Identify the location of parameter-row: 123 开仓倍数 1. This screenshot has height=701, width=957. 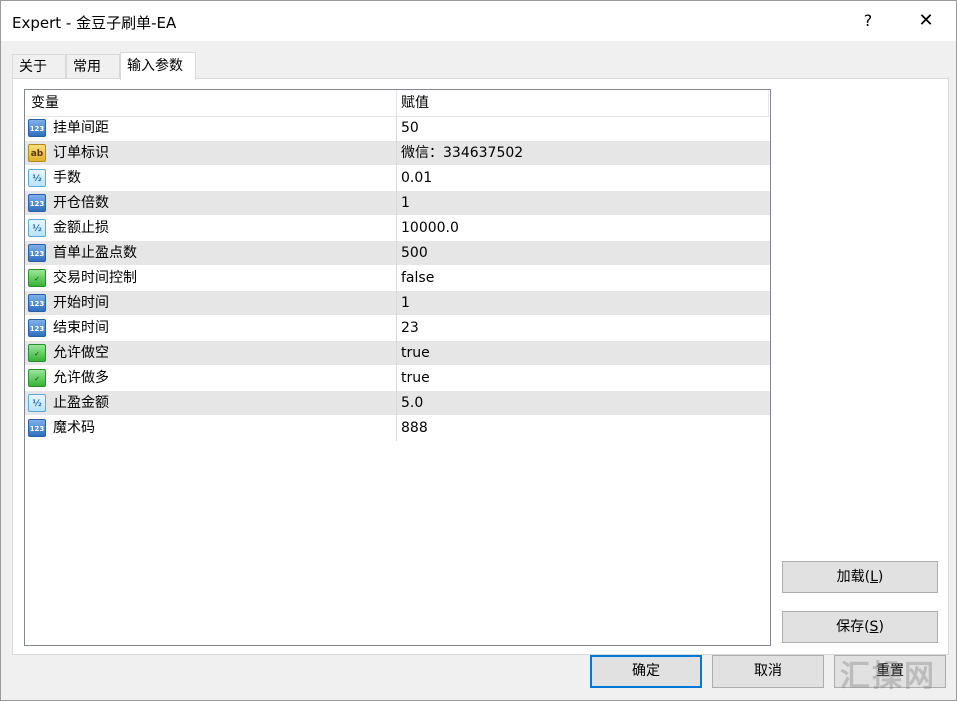
(397, 203).